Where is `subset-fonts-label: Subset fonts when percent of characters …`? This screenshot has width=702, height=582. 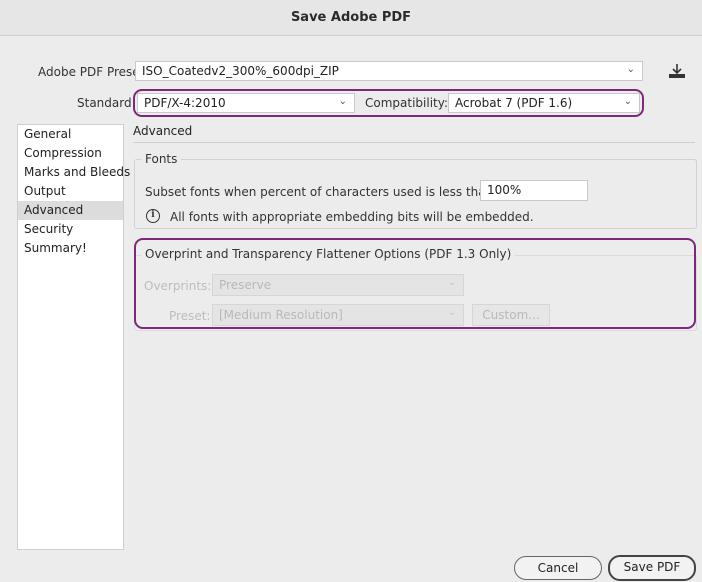
subset-fonts-label: Subset fonts when percent of characters … is located at coordinates (321, 192).